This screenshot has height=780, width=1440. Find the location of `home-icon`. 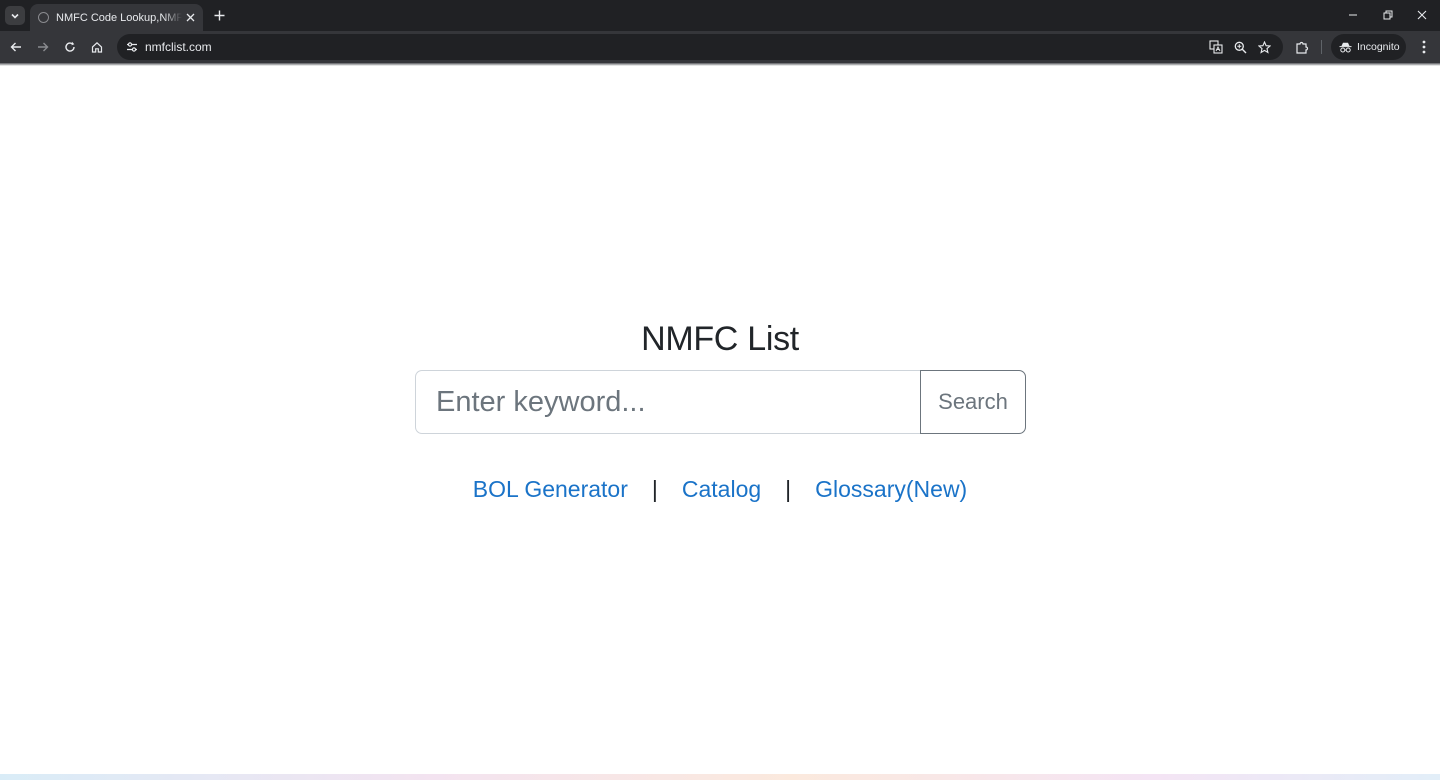

home-icon is located at coordinates (97, 47).